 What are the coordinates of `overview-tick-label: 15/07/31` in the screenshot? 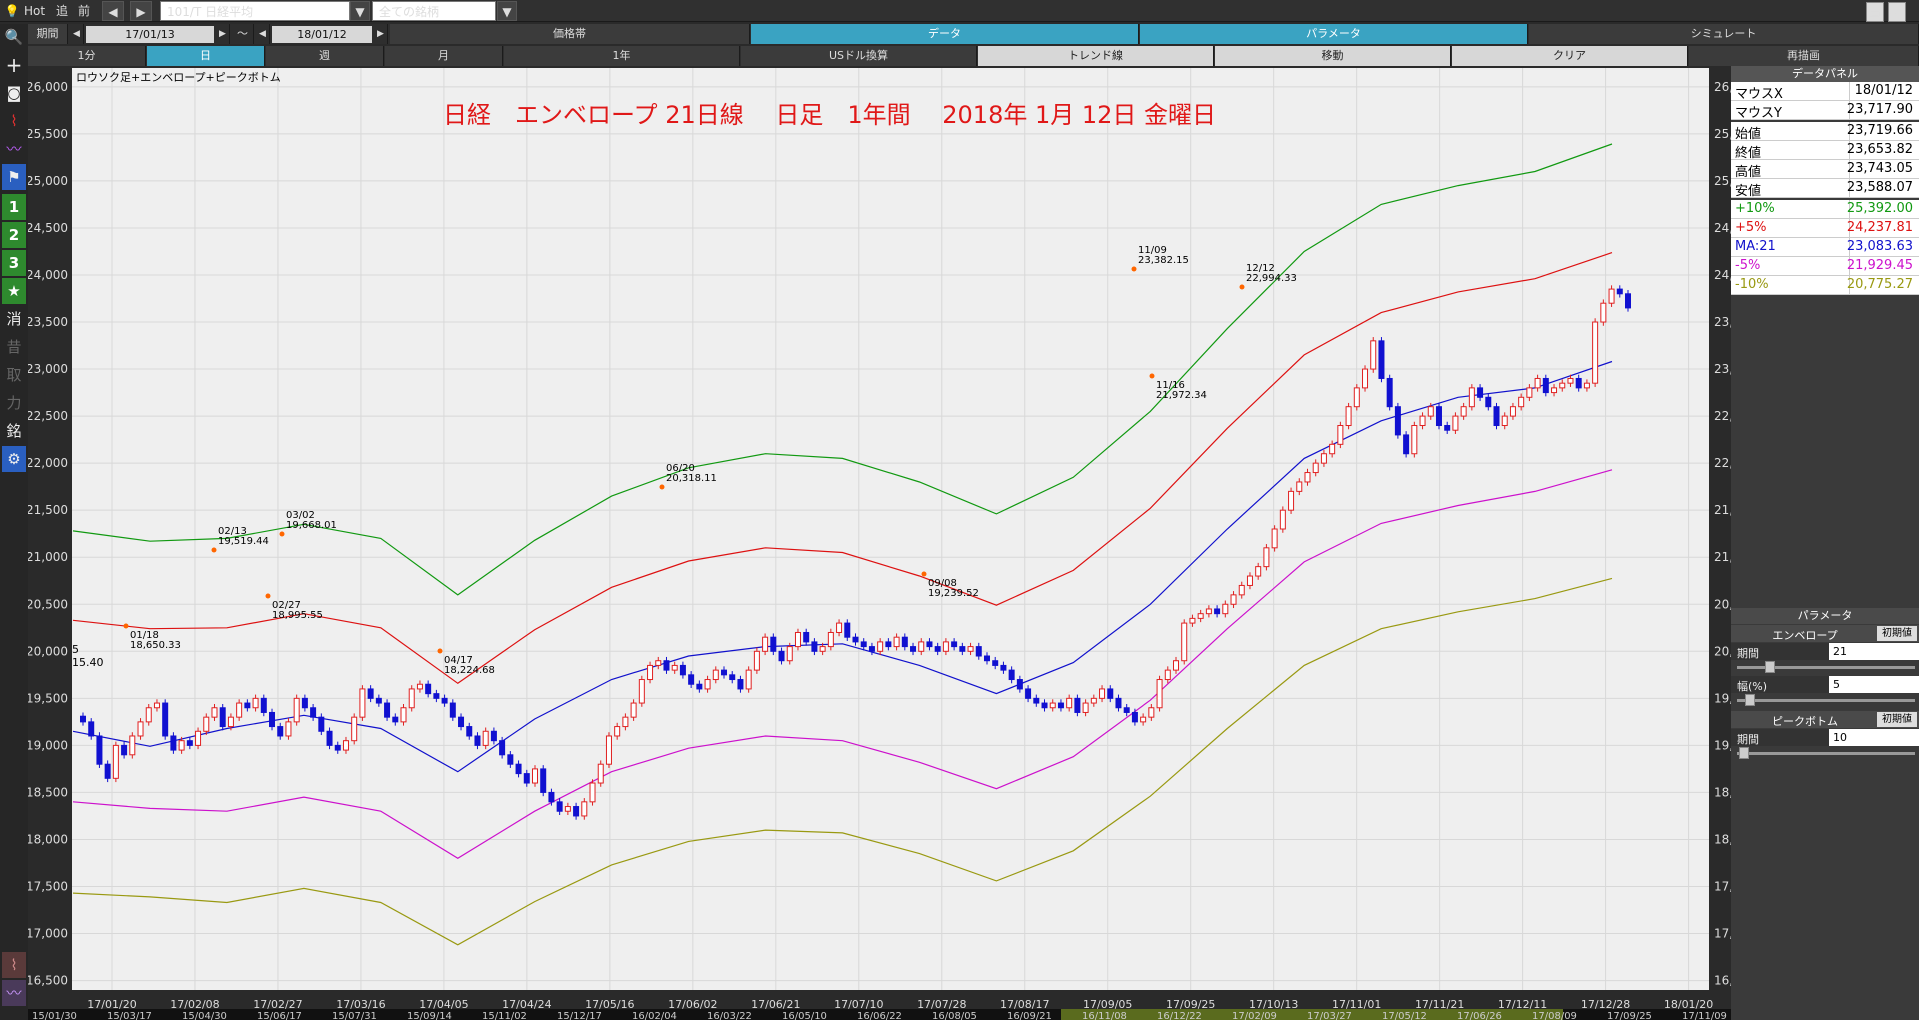 It's located at (354, 1015).